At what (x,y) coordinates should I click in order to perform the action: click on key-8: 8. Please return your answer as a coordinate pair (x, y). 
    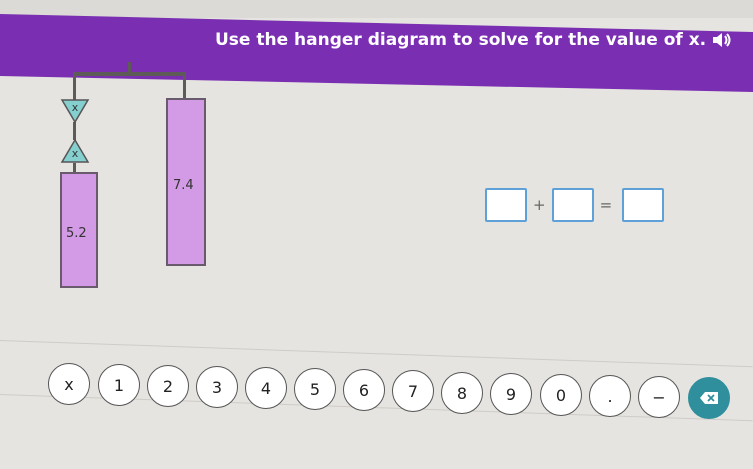
    Looking at the image, I should click on (462, 393).